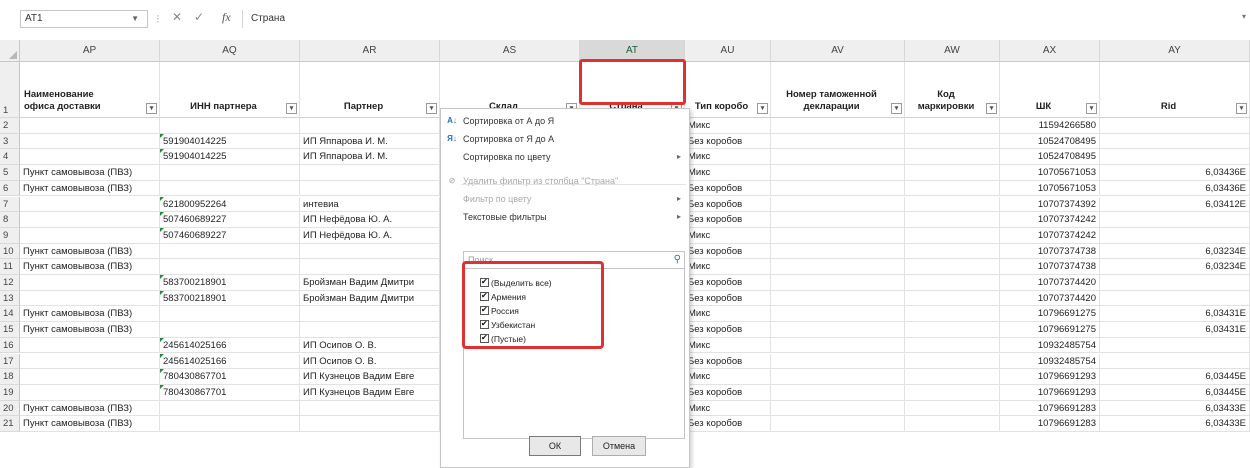 This screenshot has width=1250, height=468. What do you see at coordinates (10, 298) in the screenshot?
I see `row-header: 13` at bounding box center [10, 298].